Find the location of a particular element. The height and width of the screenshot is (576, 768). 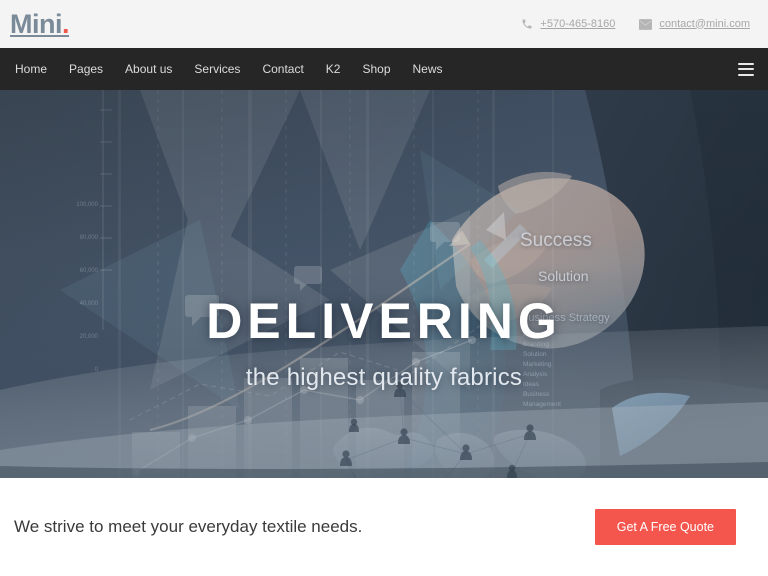

email-contact: contact@mini.com is located at coordinates (694, 23).